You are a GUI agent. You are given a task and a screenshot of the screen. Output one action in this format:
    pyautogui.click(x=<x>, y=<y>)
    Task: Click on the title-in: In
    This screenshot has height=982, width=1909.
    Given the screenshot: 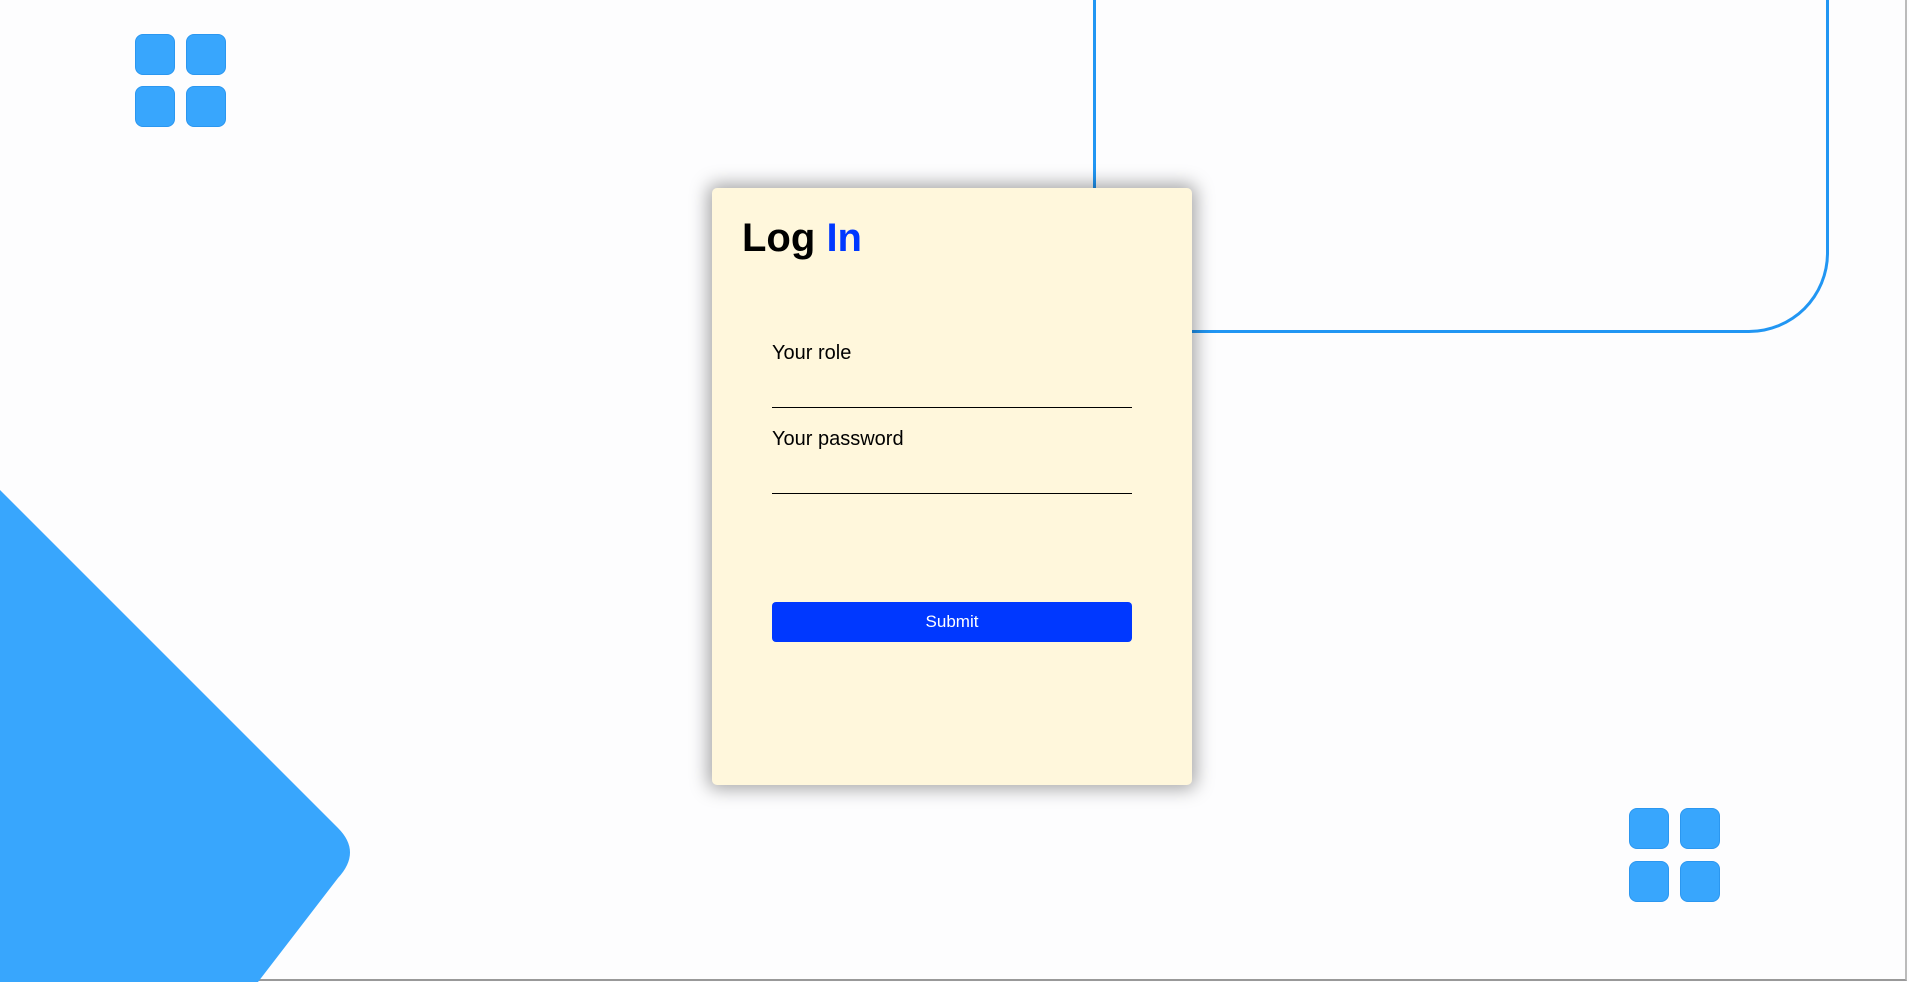 What is the action you would take?
    pyautogui.click(x=844, y=238)
    